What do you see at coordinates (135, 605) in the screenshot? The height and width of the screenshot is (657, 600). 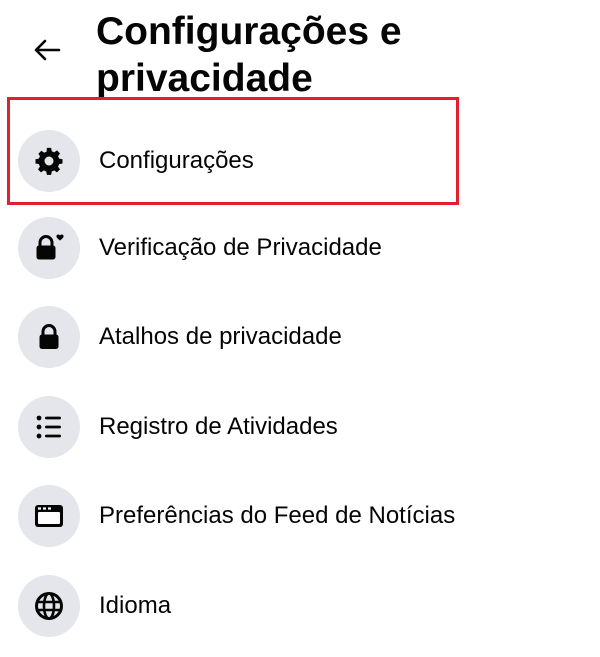 I see `menu-item-label: Idioma` at bounding box center [135, 605].